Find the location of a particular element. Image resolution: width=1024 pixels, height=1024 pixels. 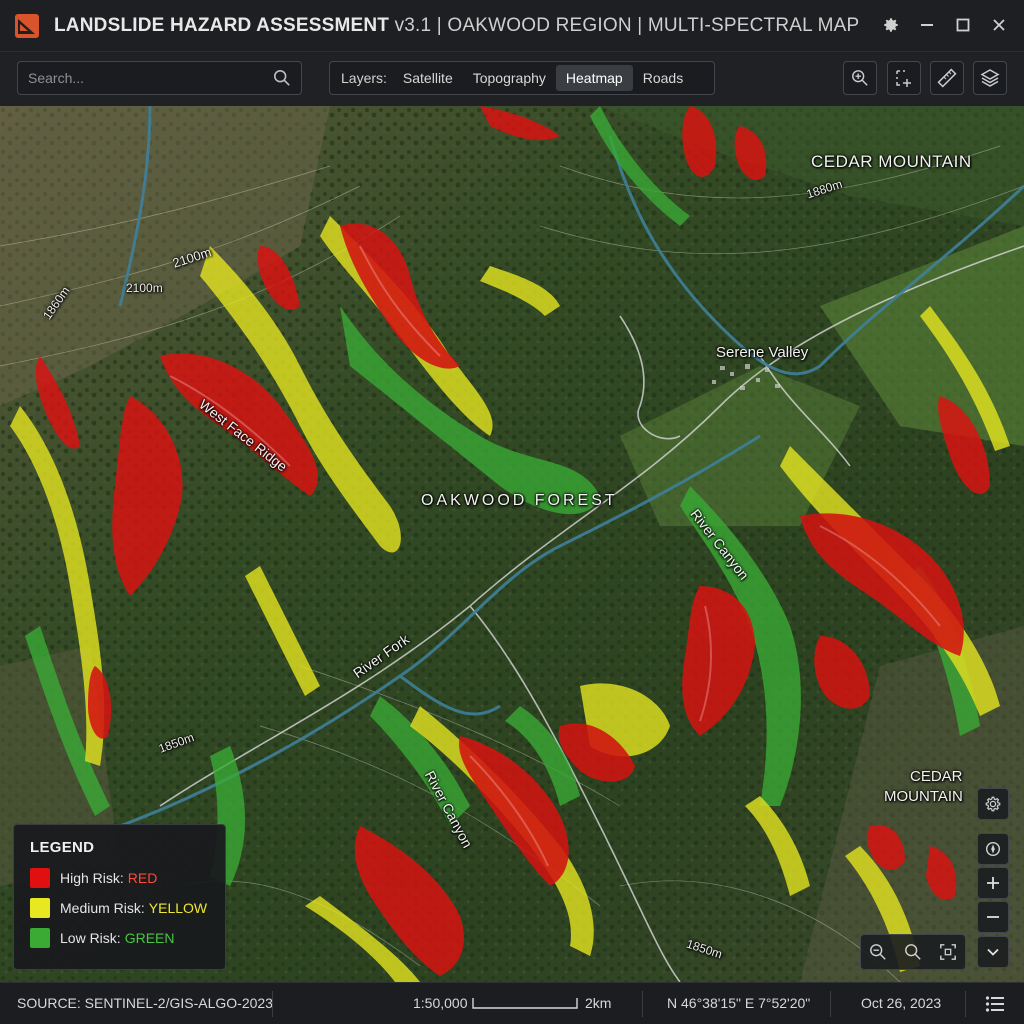

legend-value-medium: YELLOW is located at coordinates (178, 908).